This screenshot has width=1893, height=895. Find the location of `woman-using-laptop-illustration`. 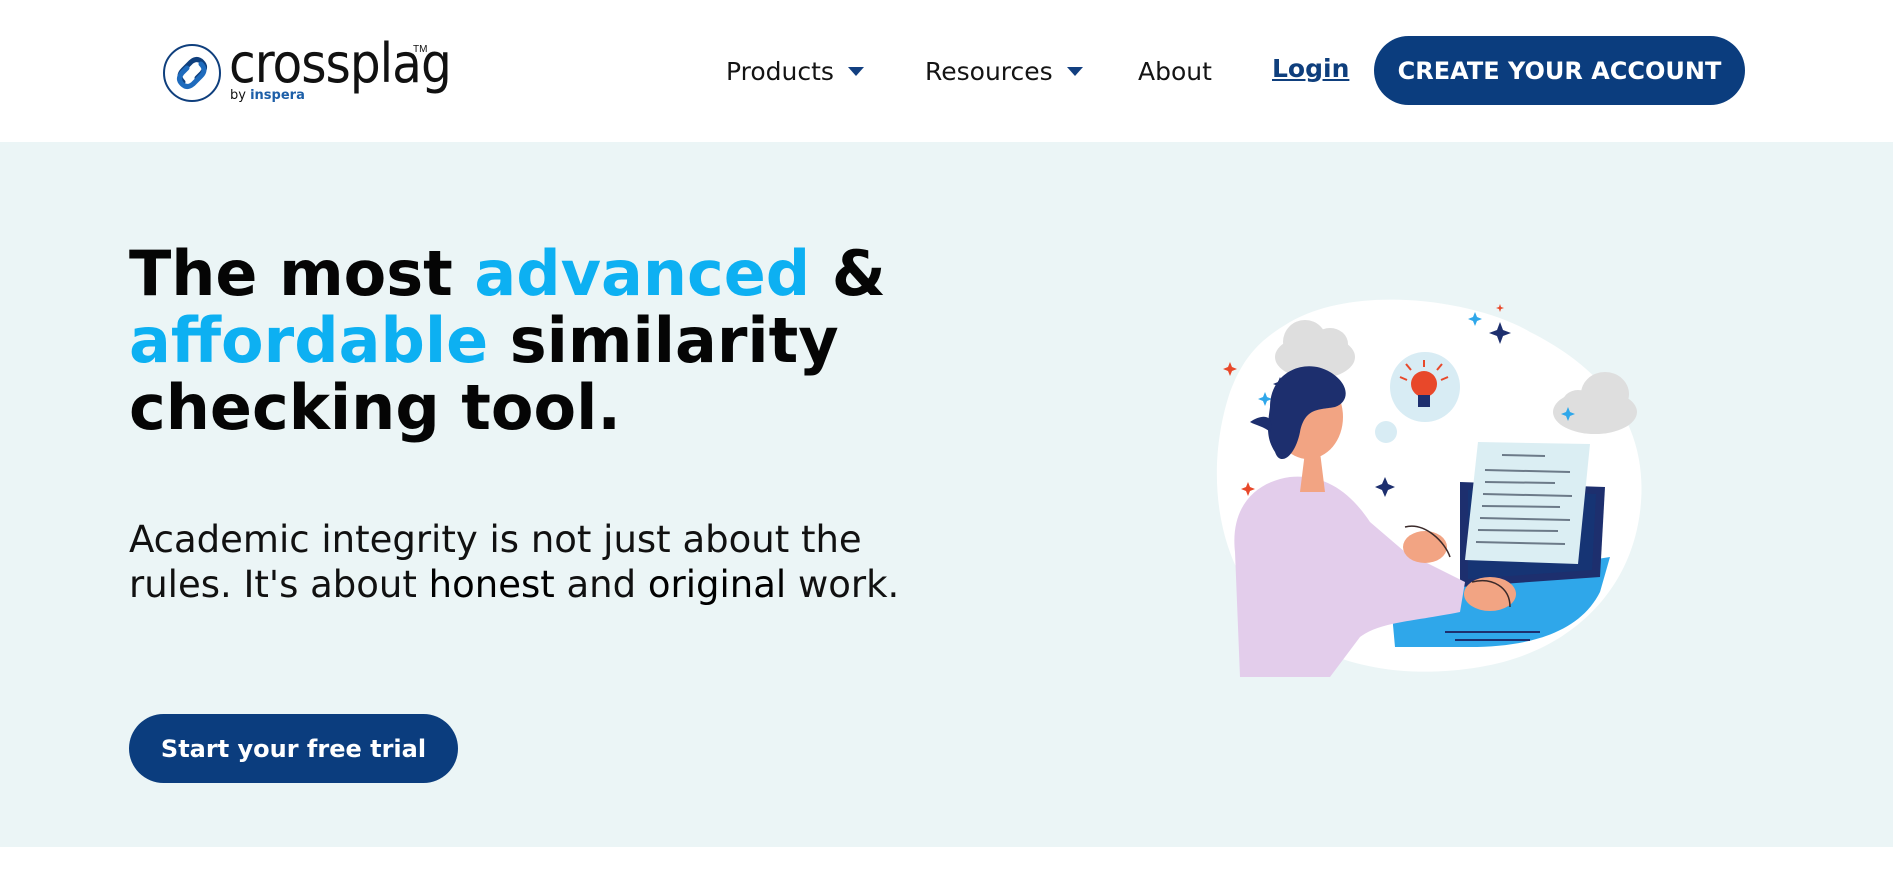

woman-using-laptop-illustration is located at coordinates (1435, 484).